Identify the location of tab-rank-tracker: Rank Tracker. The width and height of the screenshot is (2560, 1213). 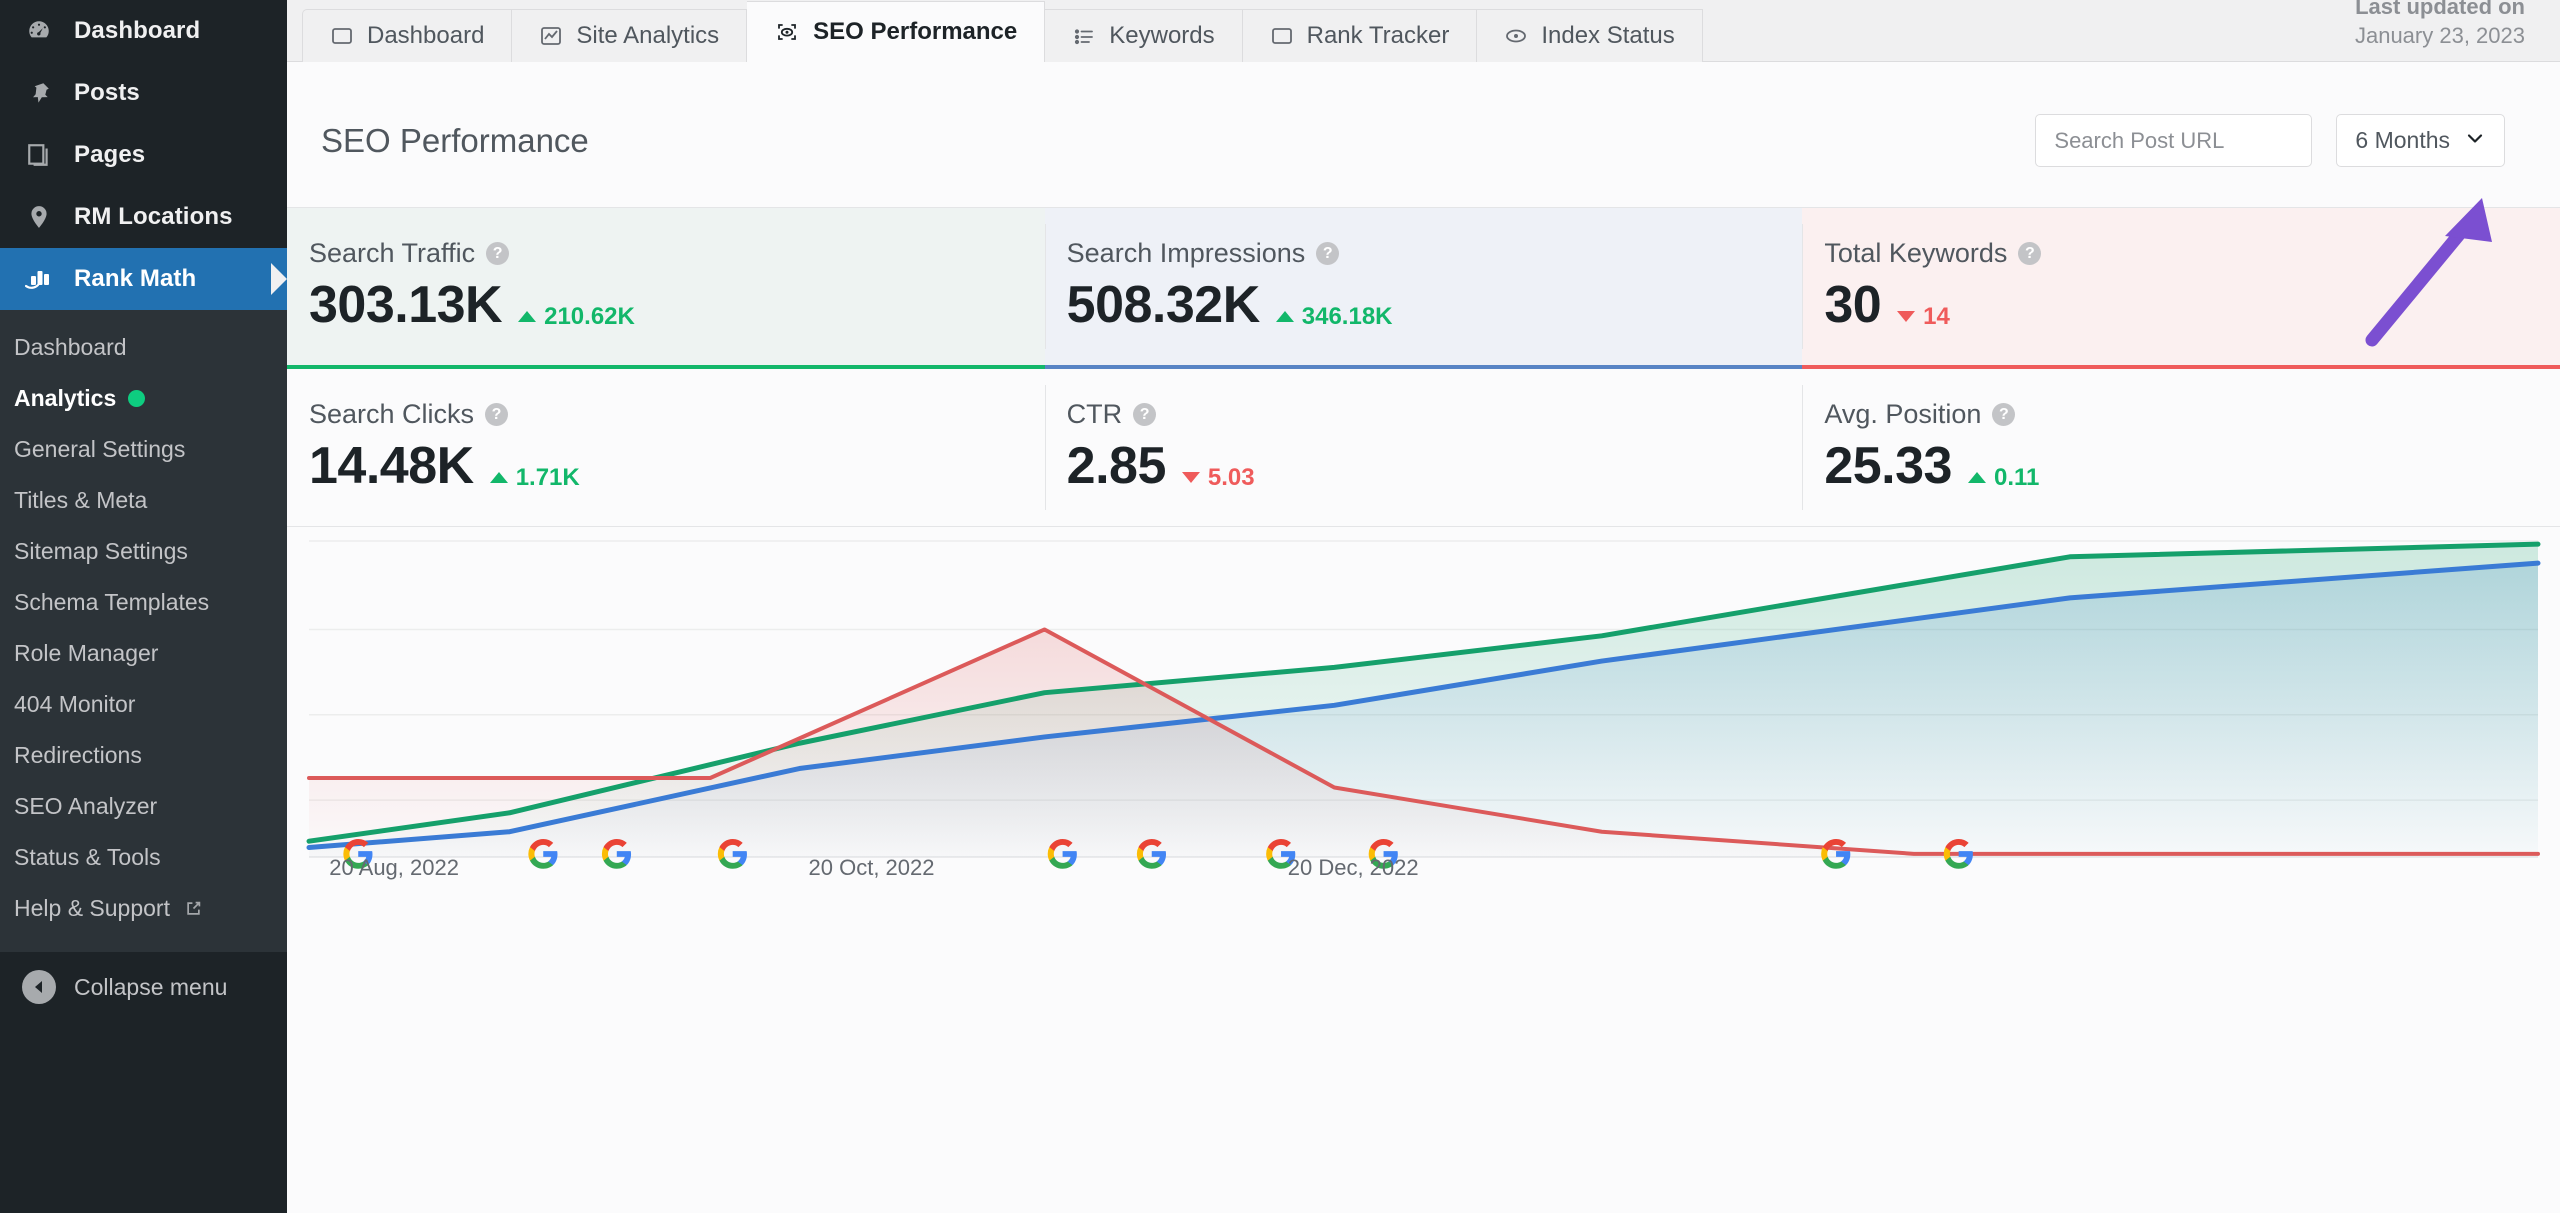
(1360, 35).